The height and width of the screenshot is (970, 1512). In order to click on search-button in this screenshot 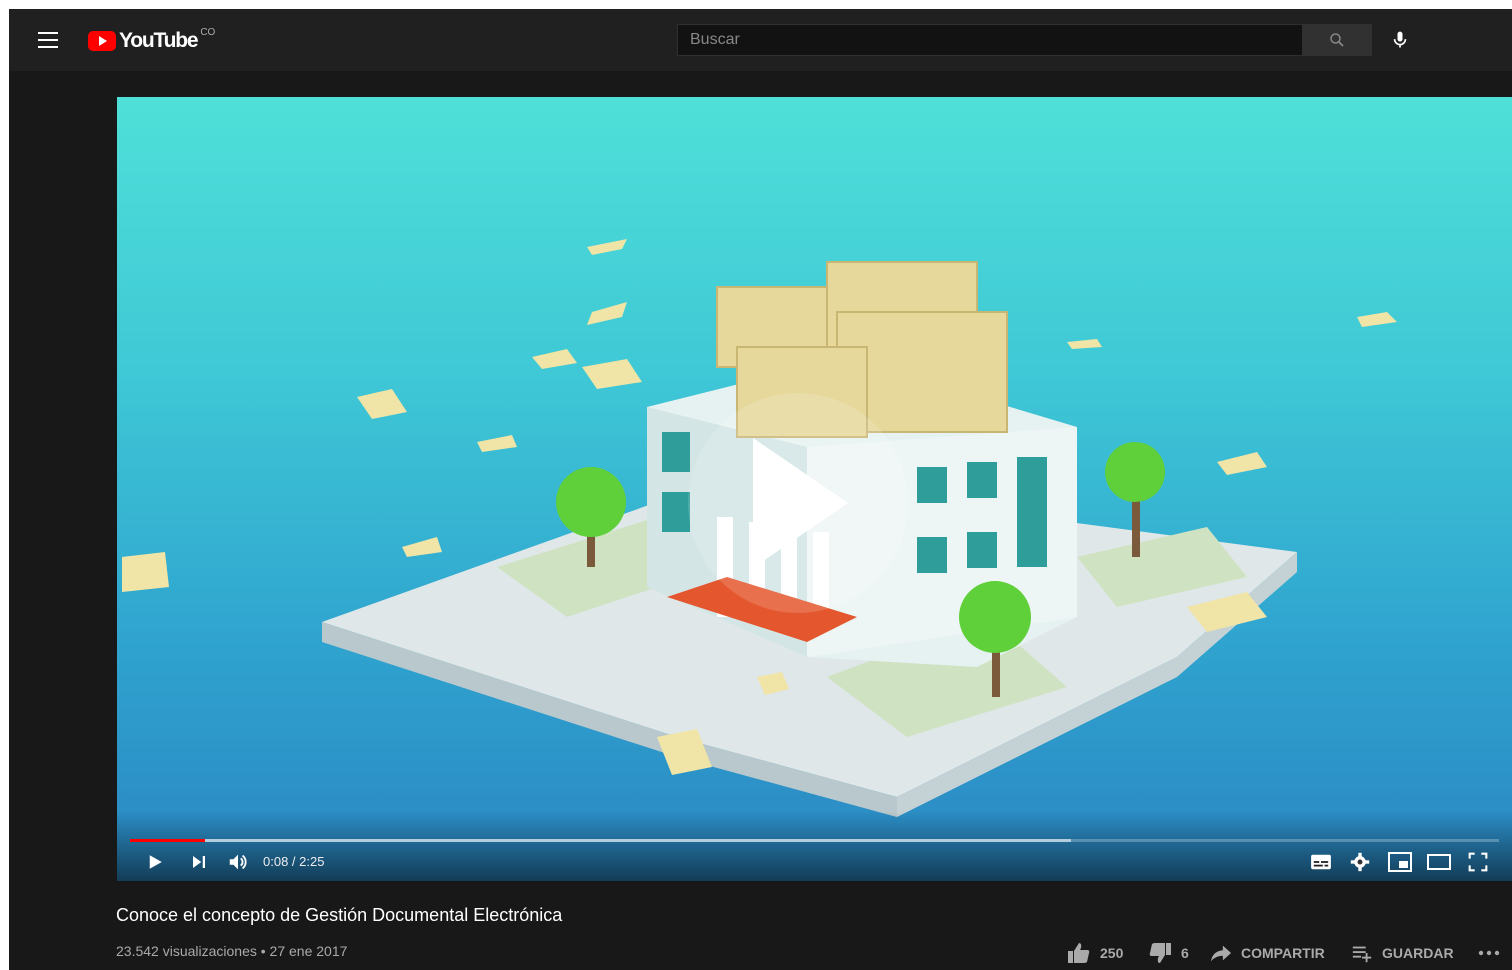, I will do `click(1337, 40)`.